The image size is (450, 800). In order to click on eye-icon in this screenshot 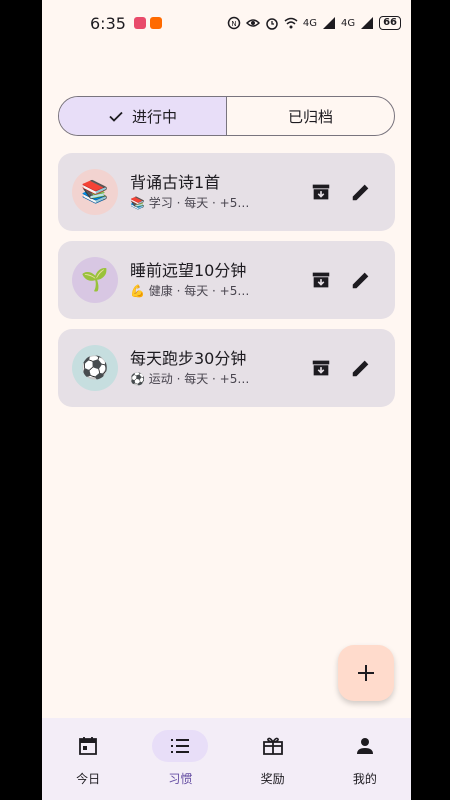, I will do `click(252, 23)`.